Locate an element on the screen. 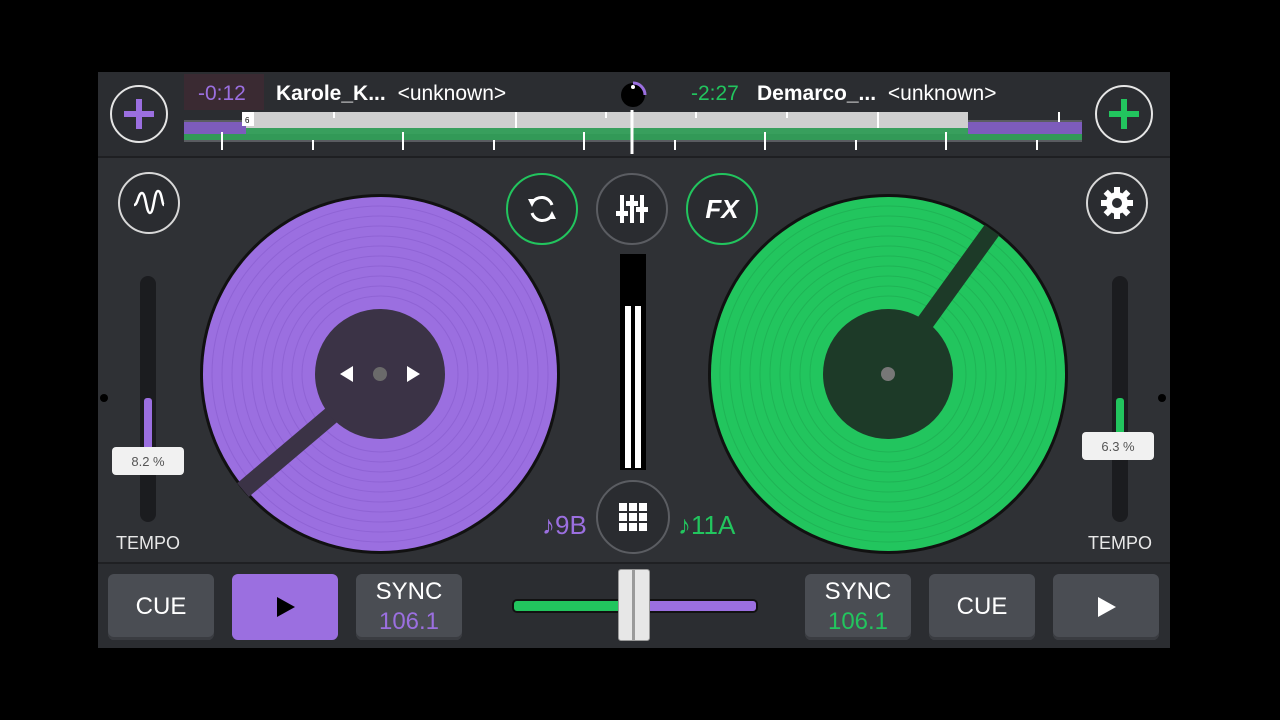 The height and width of the screenshot is (720, 1280). cue-marker-label: 6 is located at coordinates (247, 120).